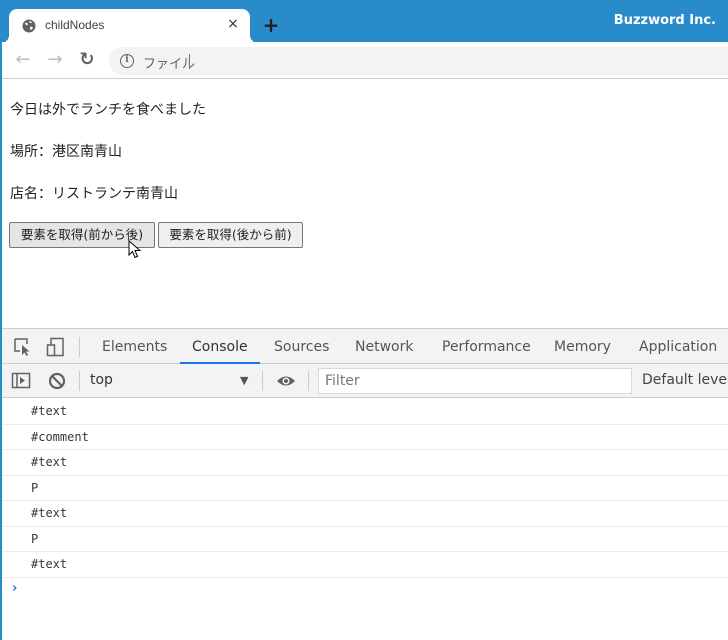  Describe the element at coordinates (101, 380) in the screenshot. I see `context-selector: top` at that location.